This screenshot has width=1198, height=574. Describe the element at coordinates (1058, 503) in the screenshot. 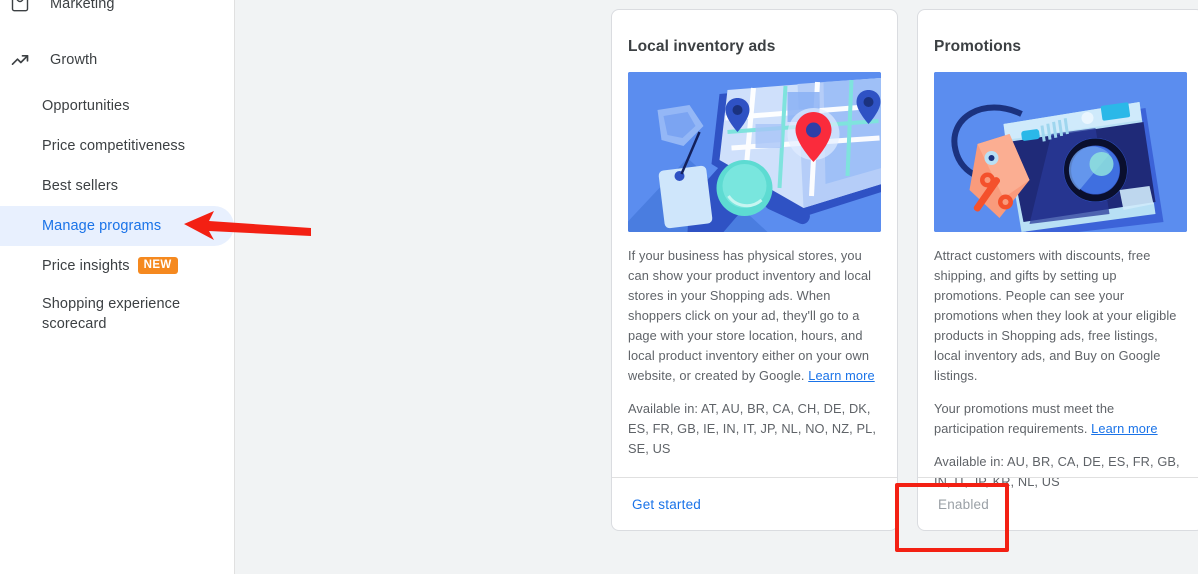

I see `card-footer: Enabled` at that location.